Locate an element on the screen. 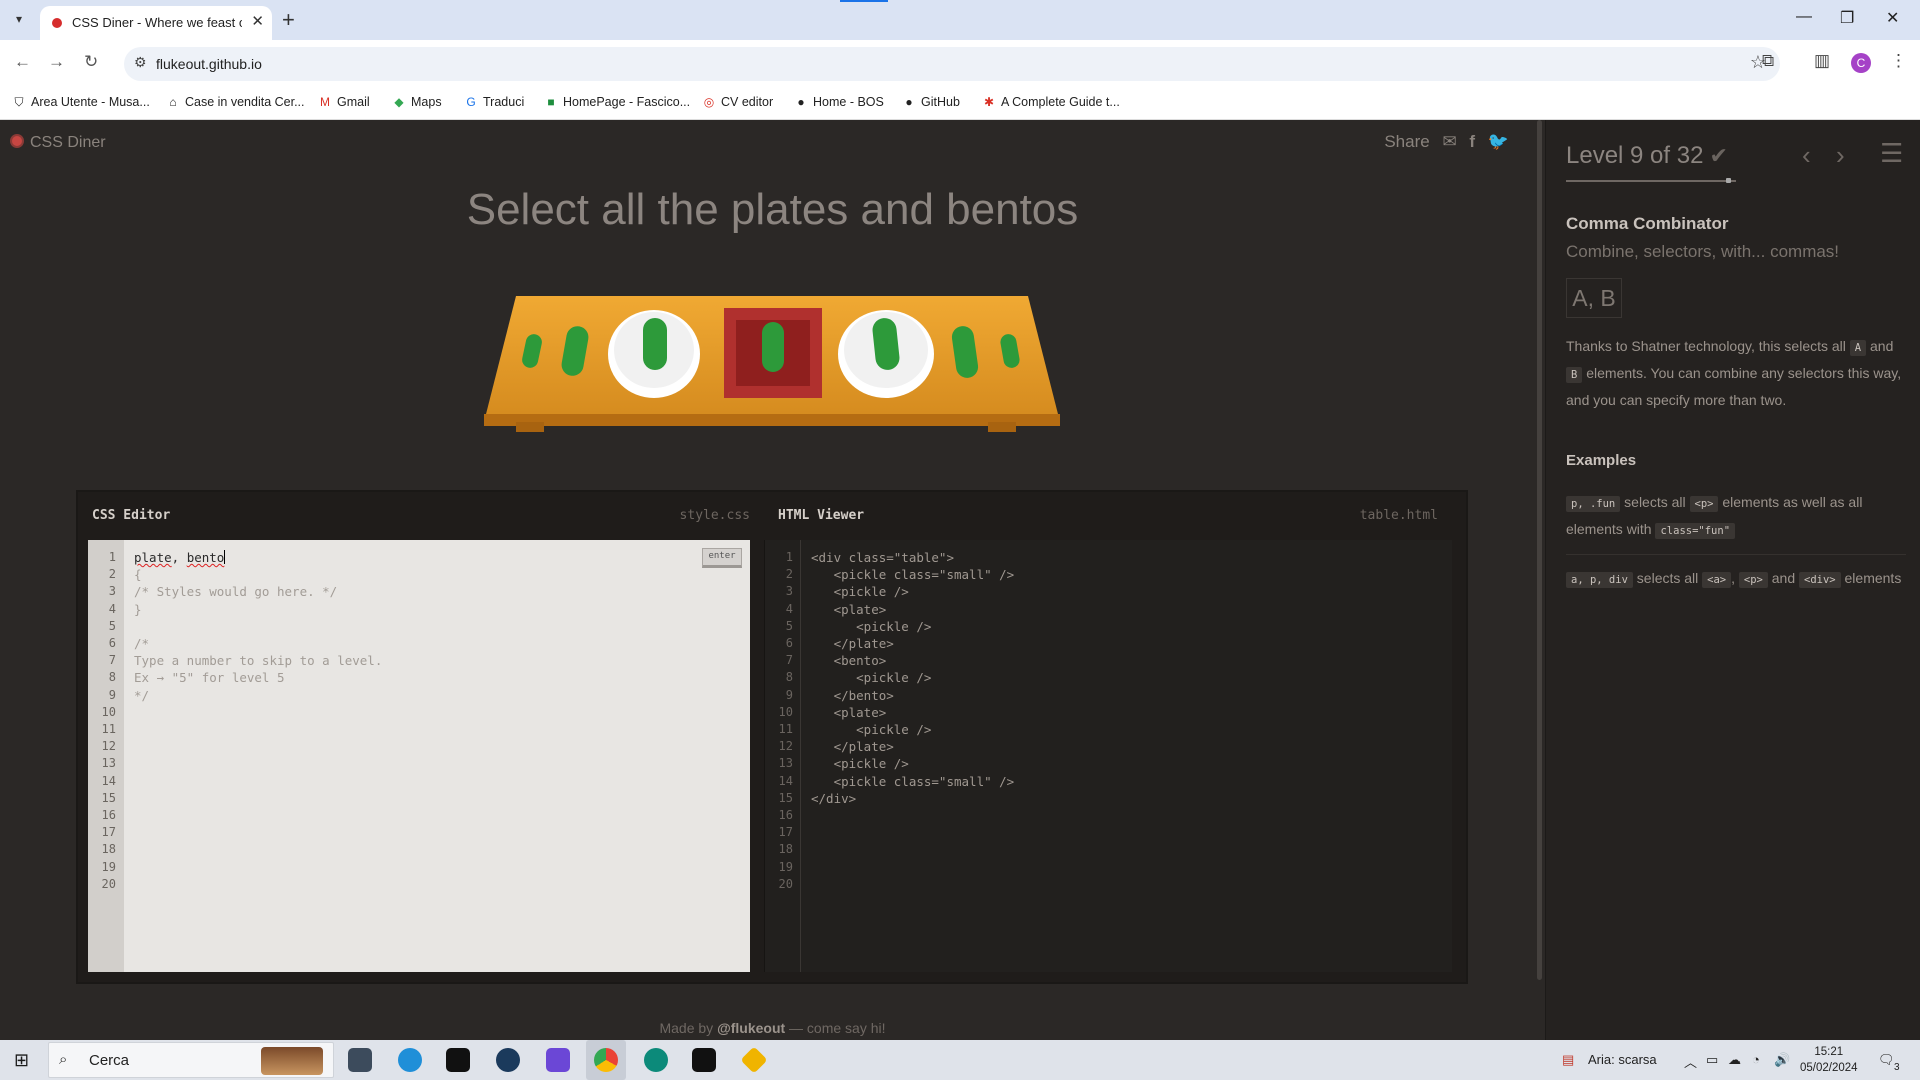  css-line-number: 2 is located at coordinates (112, 574).